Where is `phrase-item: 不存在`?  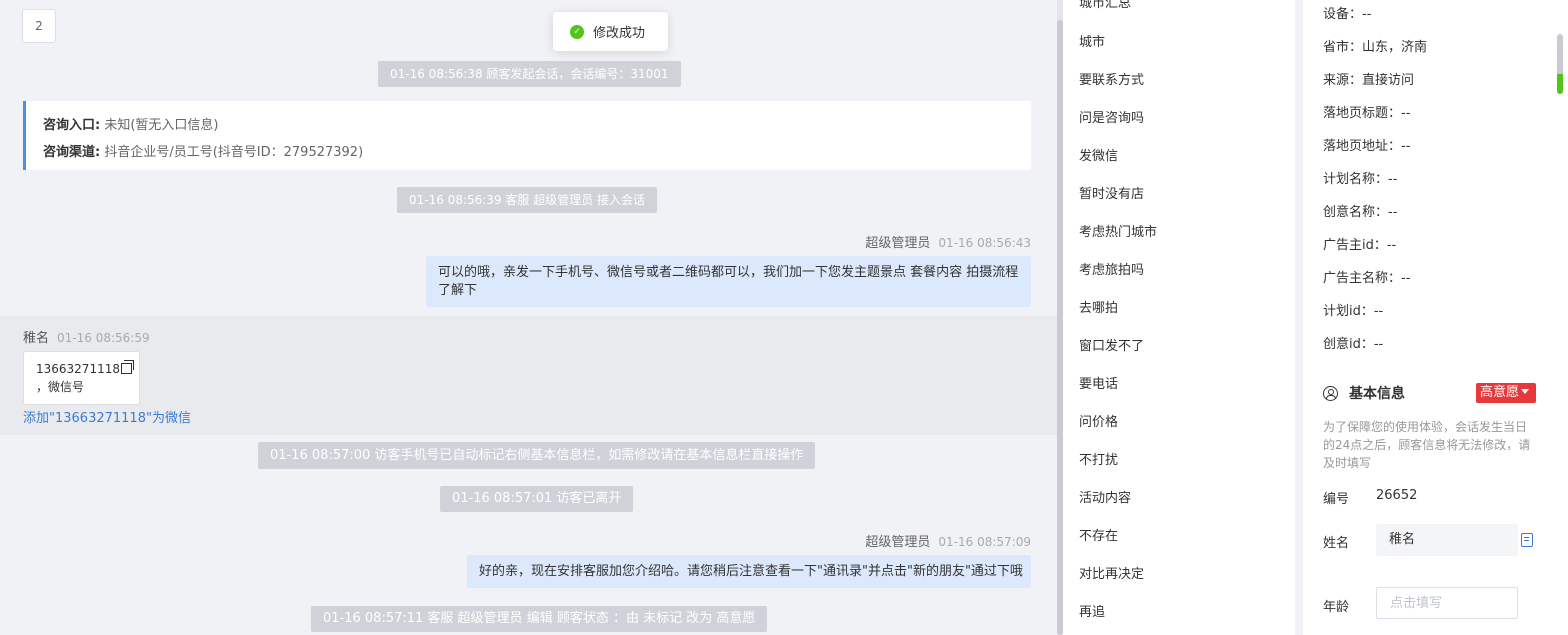
phrase-item: 不存在 is located at coordinates (1098, 534).